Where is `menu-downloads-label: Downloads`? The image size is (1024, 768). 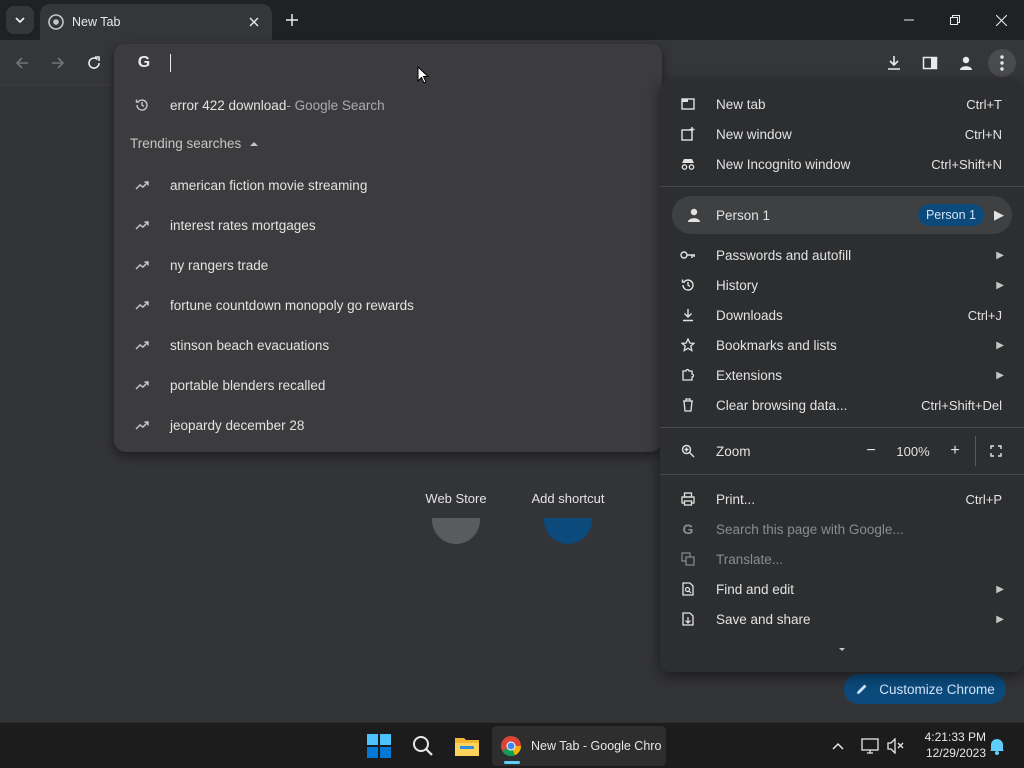 menu-downloads-label: Downloads is located at coordinates (749, 315).